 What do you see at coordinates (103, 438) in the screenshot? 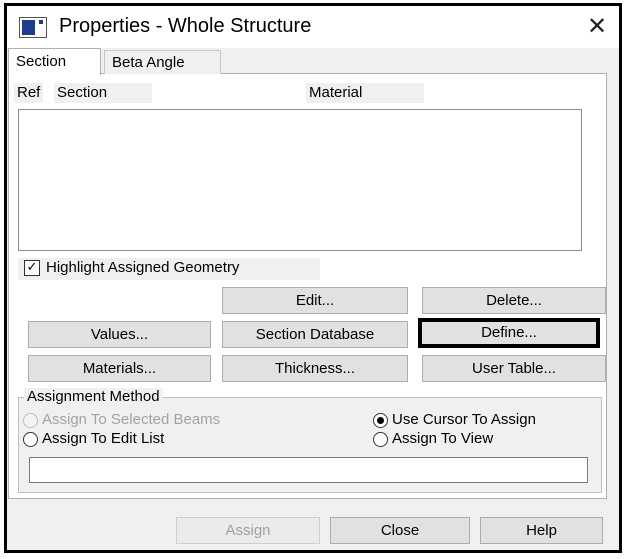
I see `radio-label-assign-edit-list: Assign To Edit List` at bounding box center [103, 438].